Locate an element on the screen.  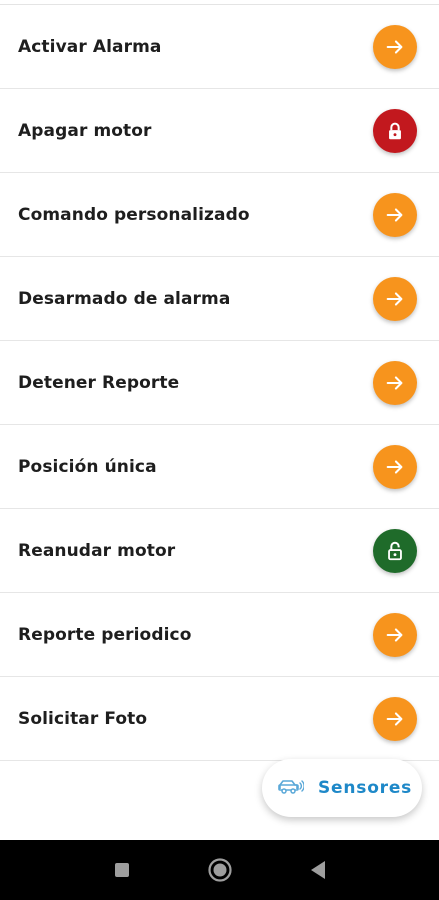
command-row-posicion-unica: Posición única is located at coordinates (219, 467).